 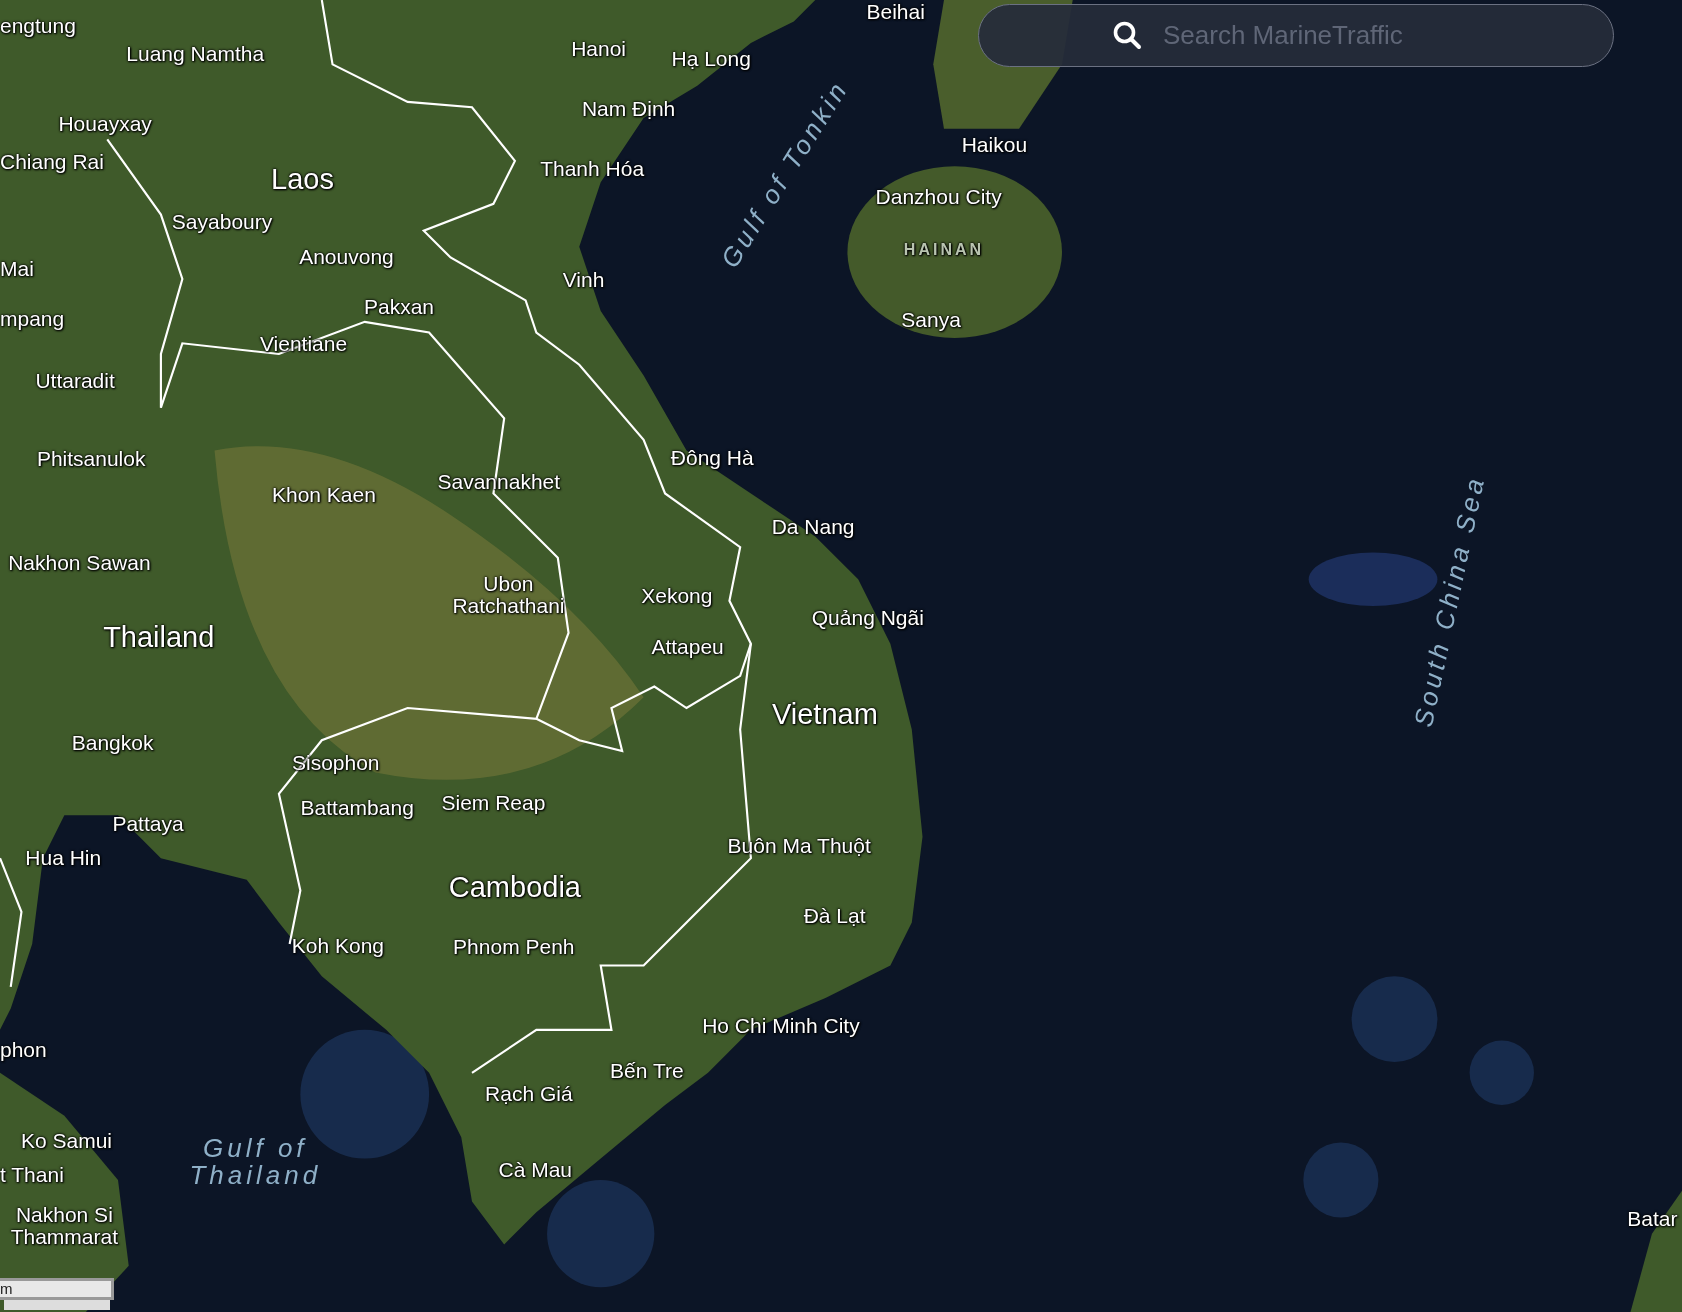 What do you see at coordinates (1652, 1218) in the screenshot?
I see `city-label: Batar` at bounding box center [1652, 1218].